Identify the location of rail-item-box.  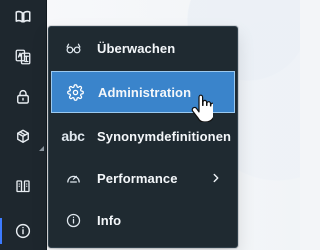
(23, 137).